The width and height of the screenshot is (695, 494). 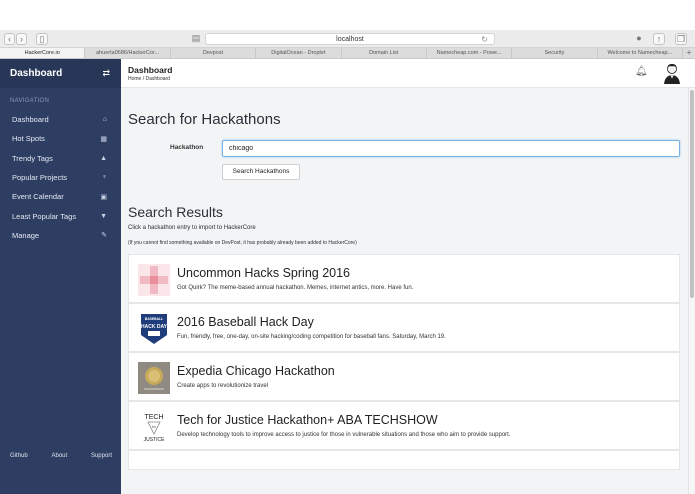 I want to click on new-tab-icon: +, so click(x=689, y=53).